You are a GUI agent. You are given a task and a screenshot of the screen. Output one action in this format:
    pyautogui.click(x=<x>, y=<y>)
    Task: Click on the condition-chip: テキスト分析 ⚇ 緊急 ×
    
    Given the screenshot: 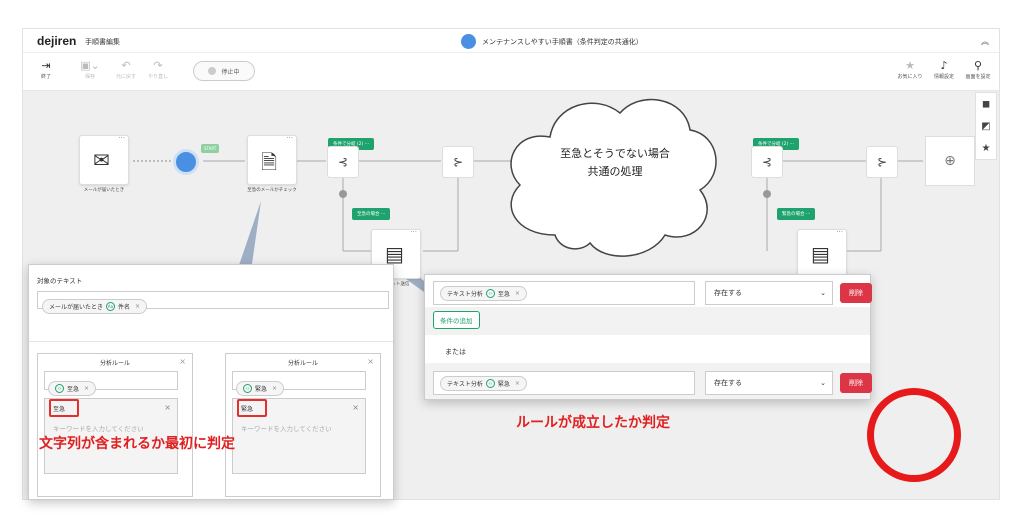 What is the action you would take?
    pyautogui.click(x=483, y=383)
    